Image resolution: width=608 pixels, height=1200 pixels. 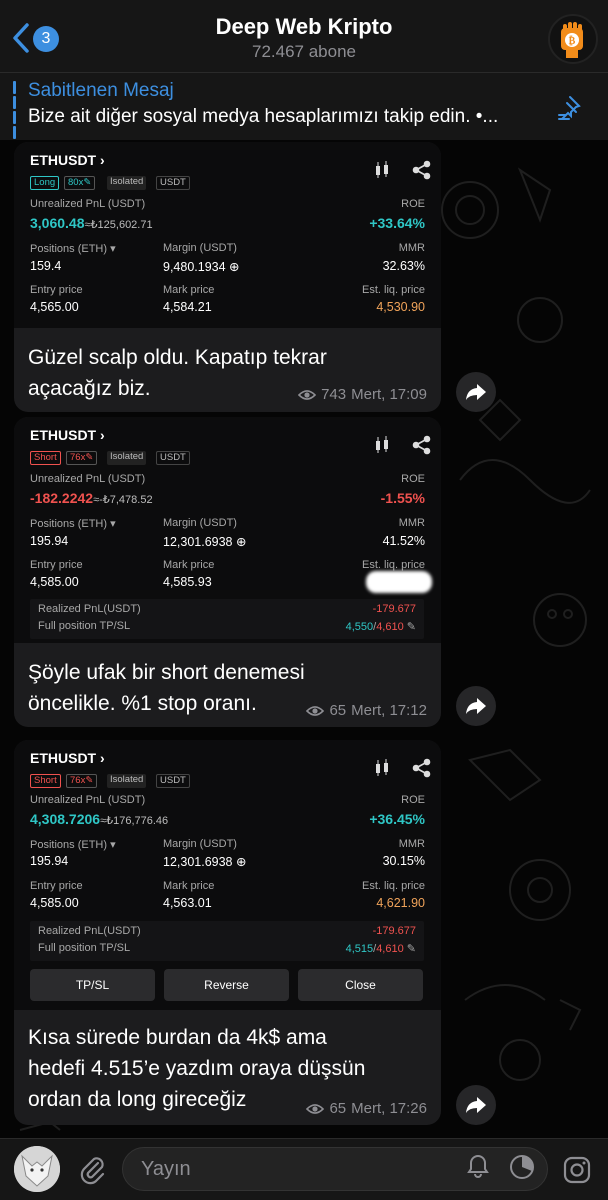 I want to click on entry-value: 4,565.00, so click(x=54, y=307).